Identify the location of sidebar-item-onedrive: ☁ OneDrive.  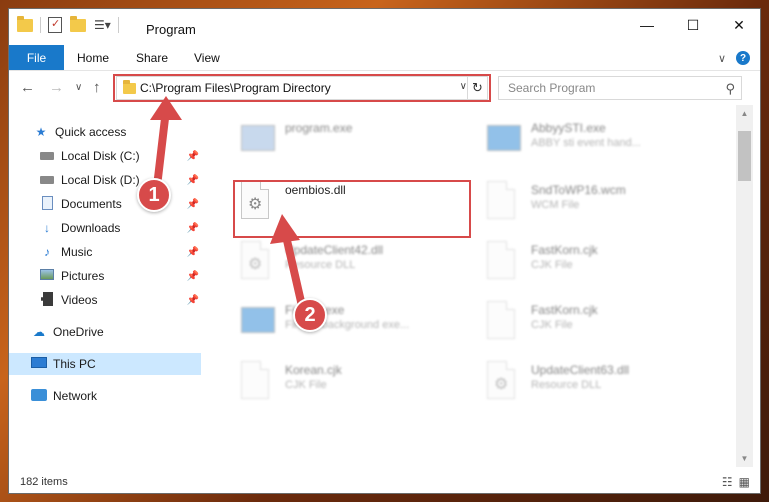
(105, 332).